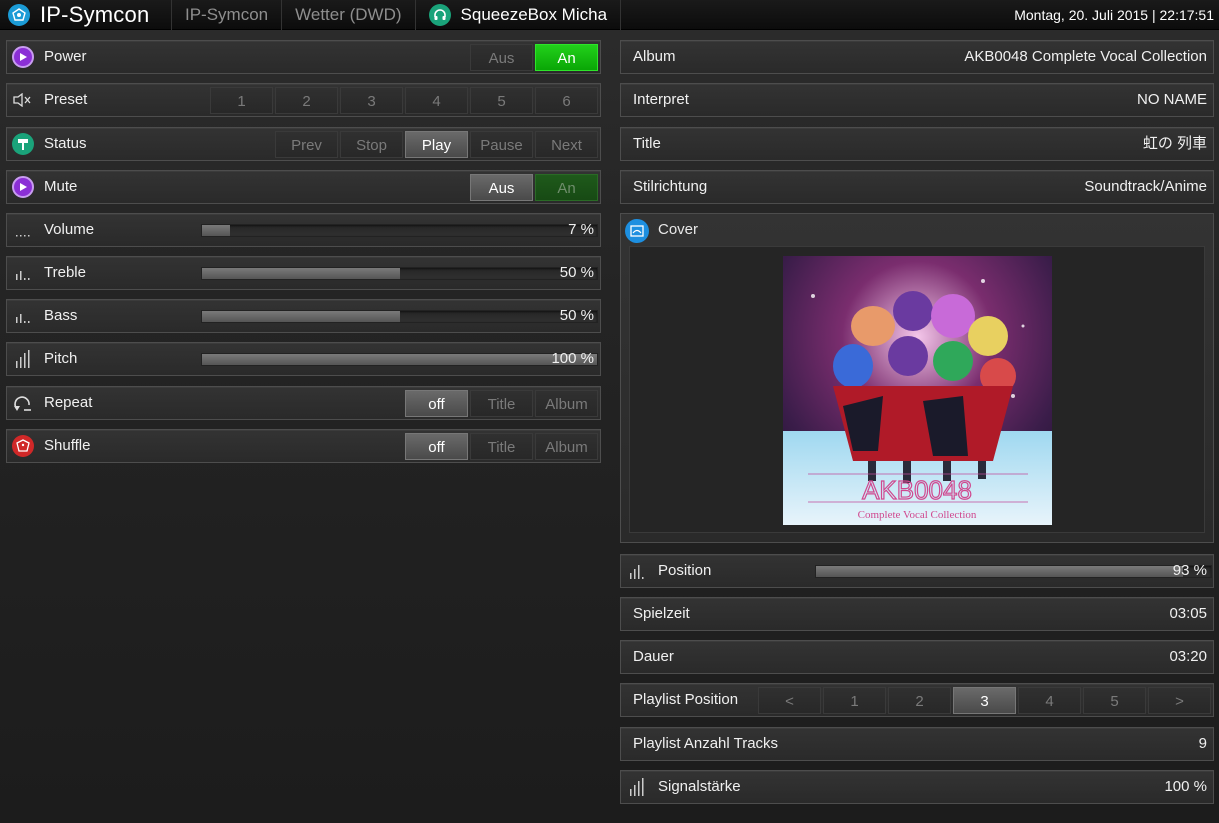 This screenshot has width=1219, height=823. What do you see at coordinates (371, 144) in the screenshot?
I see `stop-button: Stop` at bounding box center [371, 144].